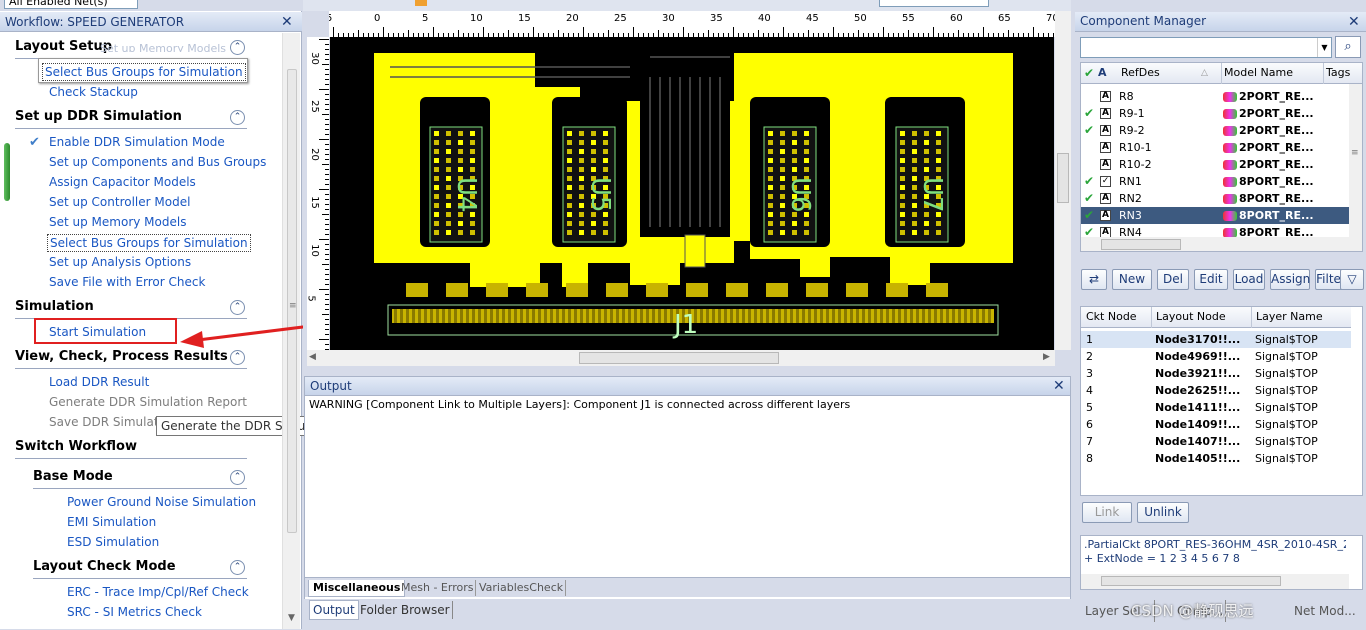 This screenshot has height=630, width=1366. I want to click on assign-capacitor-link: Assign Capacitor Models, so click(122, 182).